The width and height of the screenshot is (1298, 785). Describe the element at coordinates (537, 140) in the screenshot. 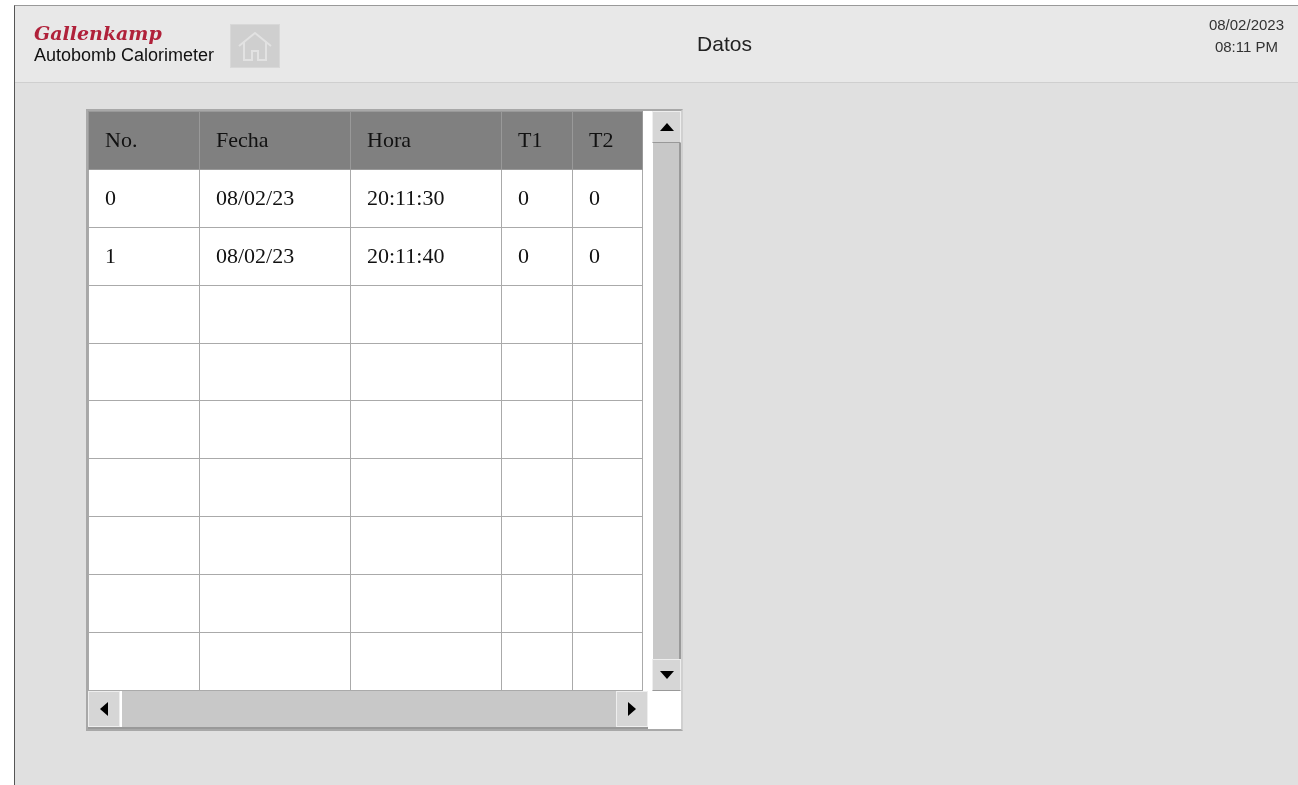

I see `column-header: T1` at that location.